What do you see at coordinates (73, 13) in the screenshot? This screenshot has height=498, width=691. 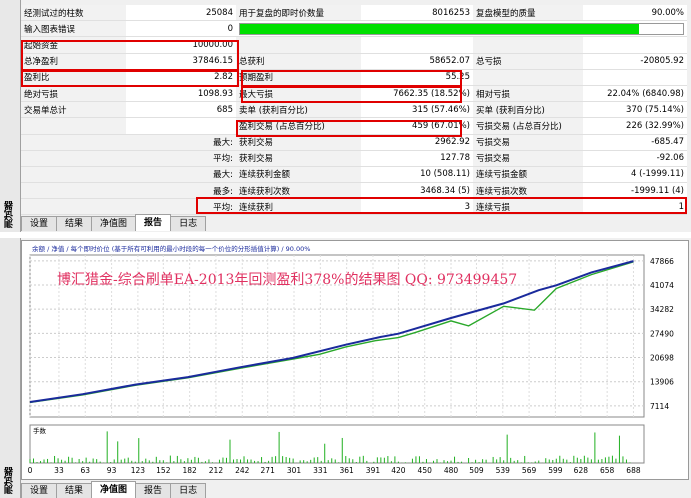 I see `report-label: 经测试过的柱数` at bounding box center [73, 13].